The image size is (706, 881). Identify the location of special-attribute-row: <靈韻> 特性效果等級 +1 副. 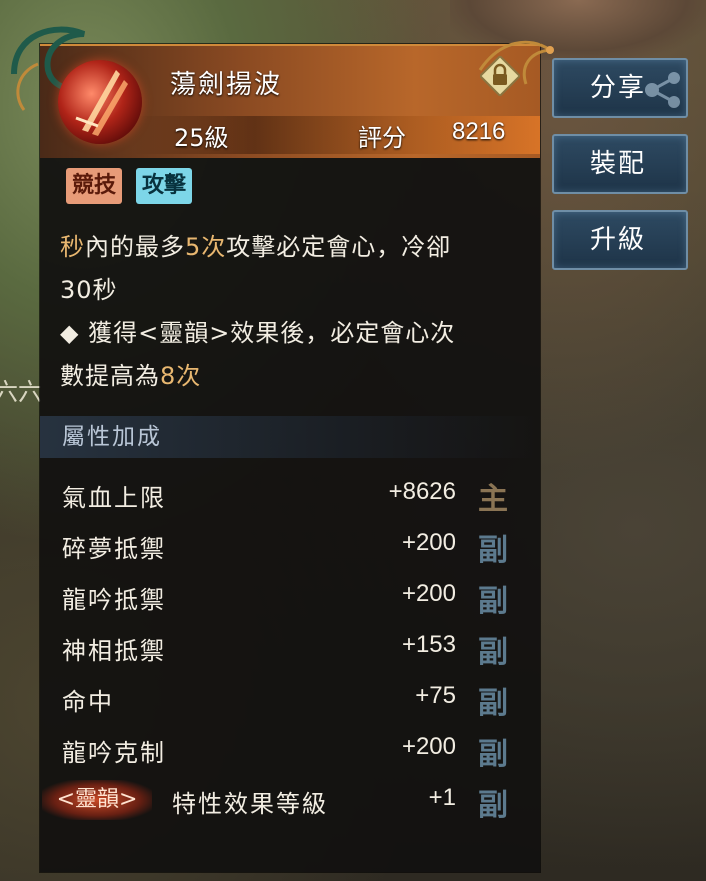
(290, 803).